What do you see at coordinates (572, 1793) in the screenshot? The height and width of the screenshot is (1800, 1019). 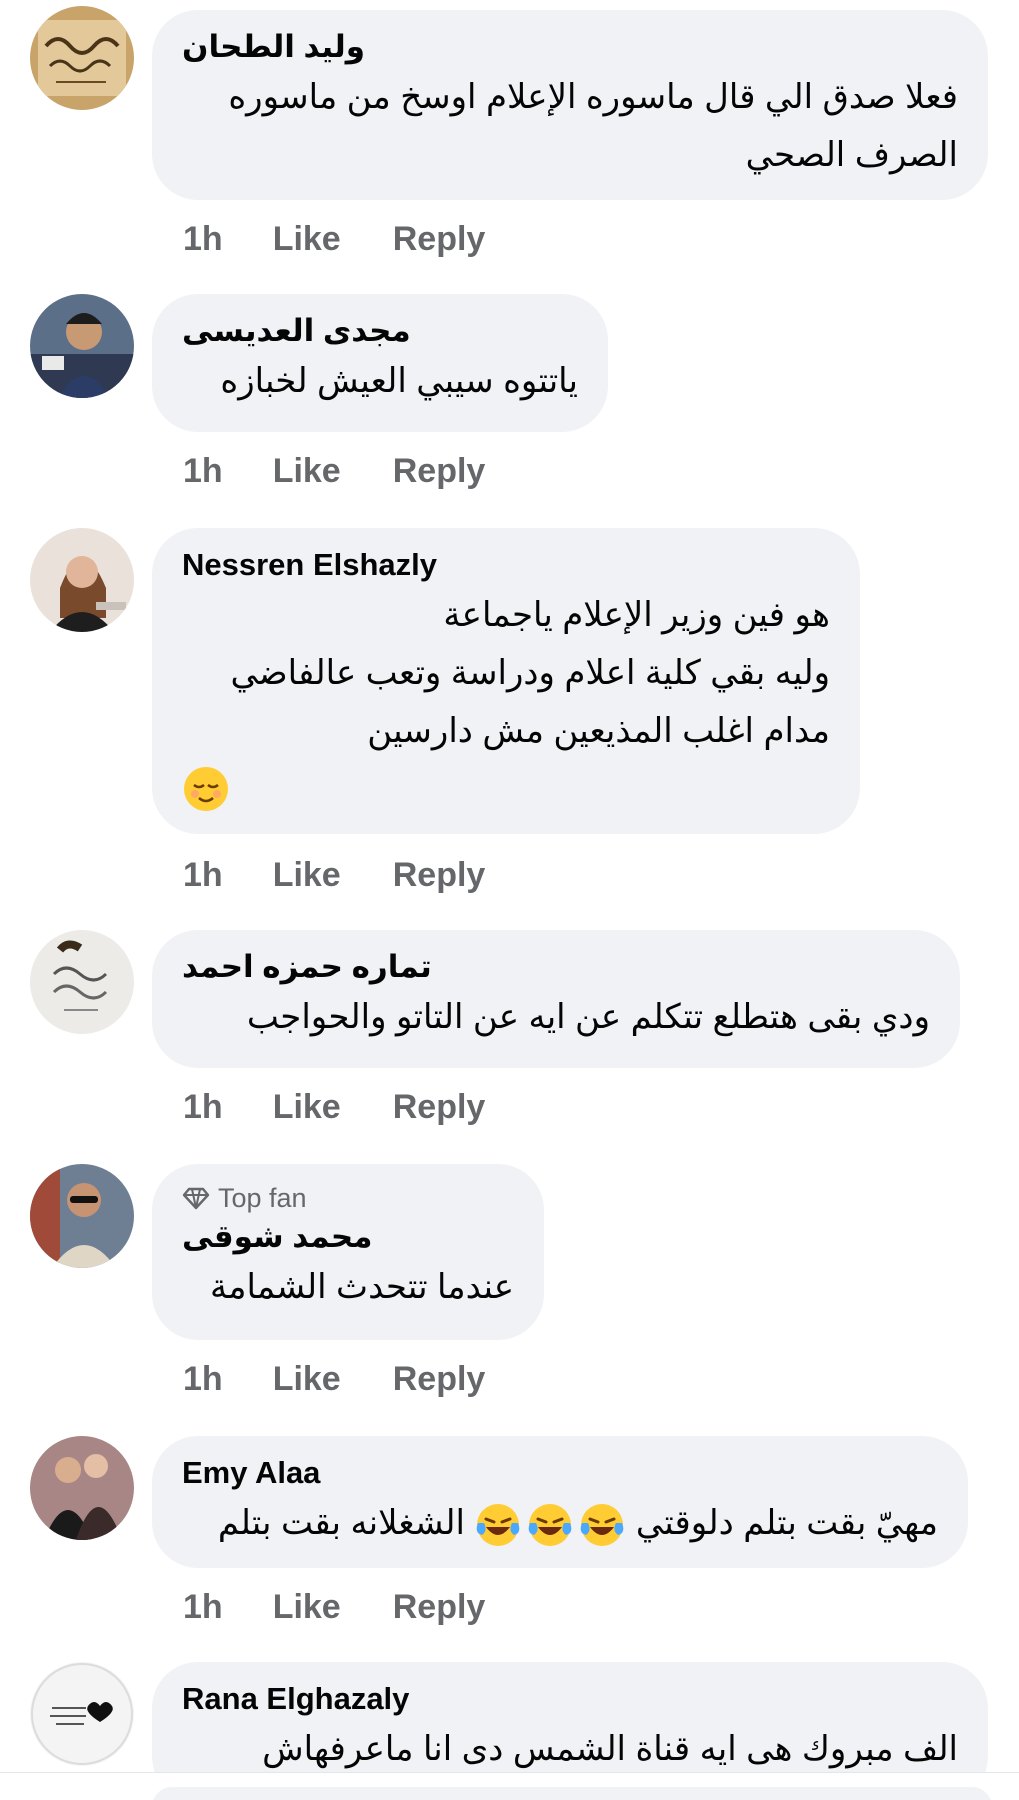 I see `next-comment-bubble` at bounding box center [572, 1793].